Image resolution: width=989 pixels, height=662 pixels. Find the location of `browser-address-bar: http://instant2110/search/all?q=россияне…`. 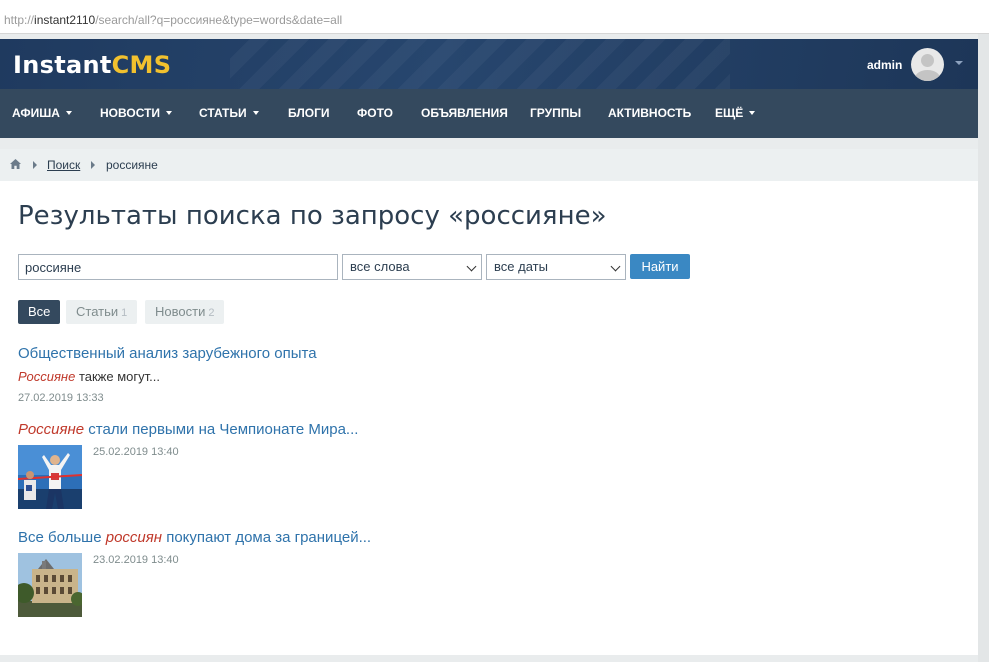

browser-address-bar: http://instant2110/search/all?q=россияне… is located at coordinates (494, 17).